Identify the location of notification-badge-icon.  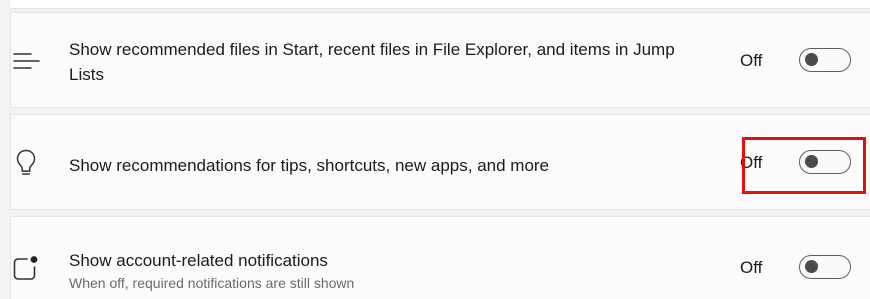
(25, 268).